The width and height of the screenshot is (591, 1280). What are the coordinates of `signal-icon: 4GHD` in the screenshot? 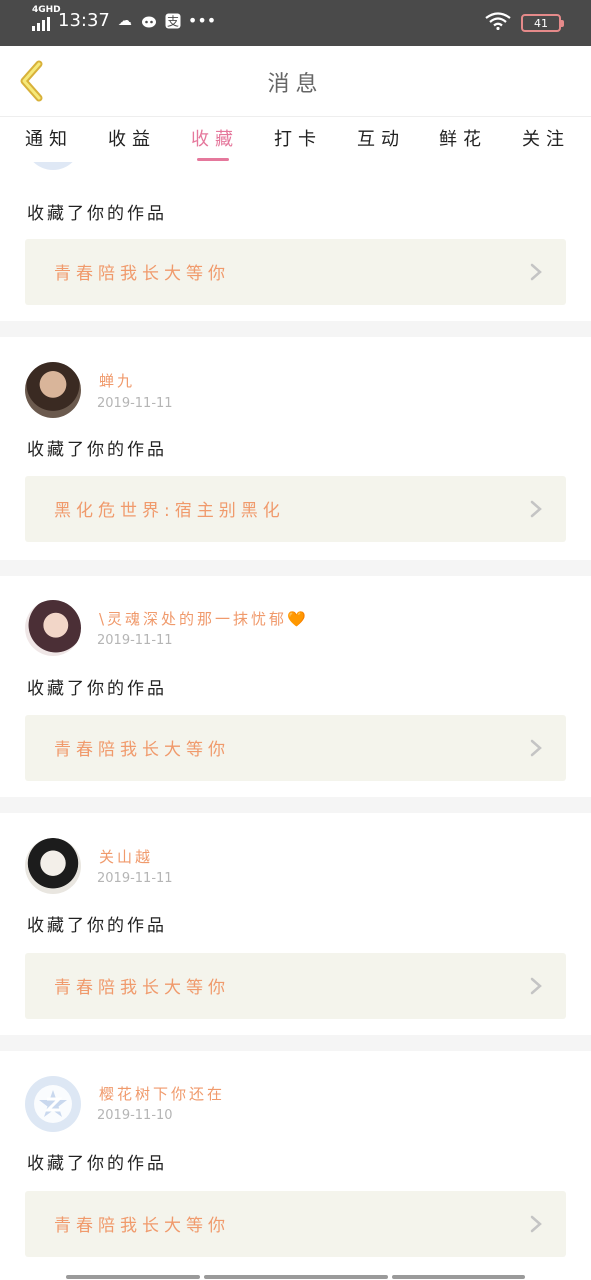 It's located at (46, 18).